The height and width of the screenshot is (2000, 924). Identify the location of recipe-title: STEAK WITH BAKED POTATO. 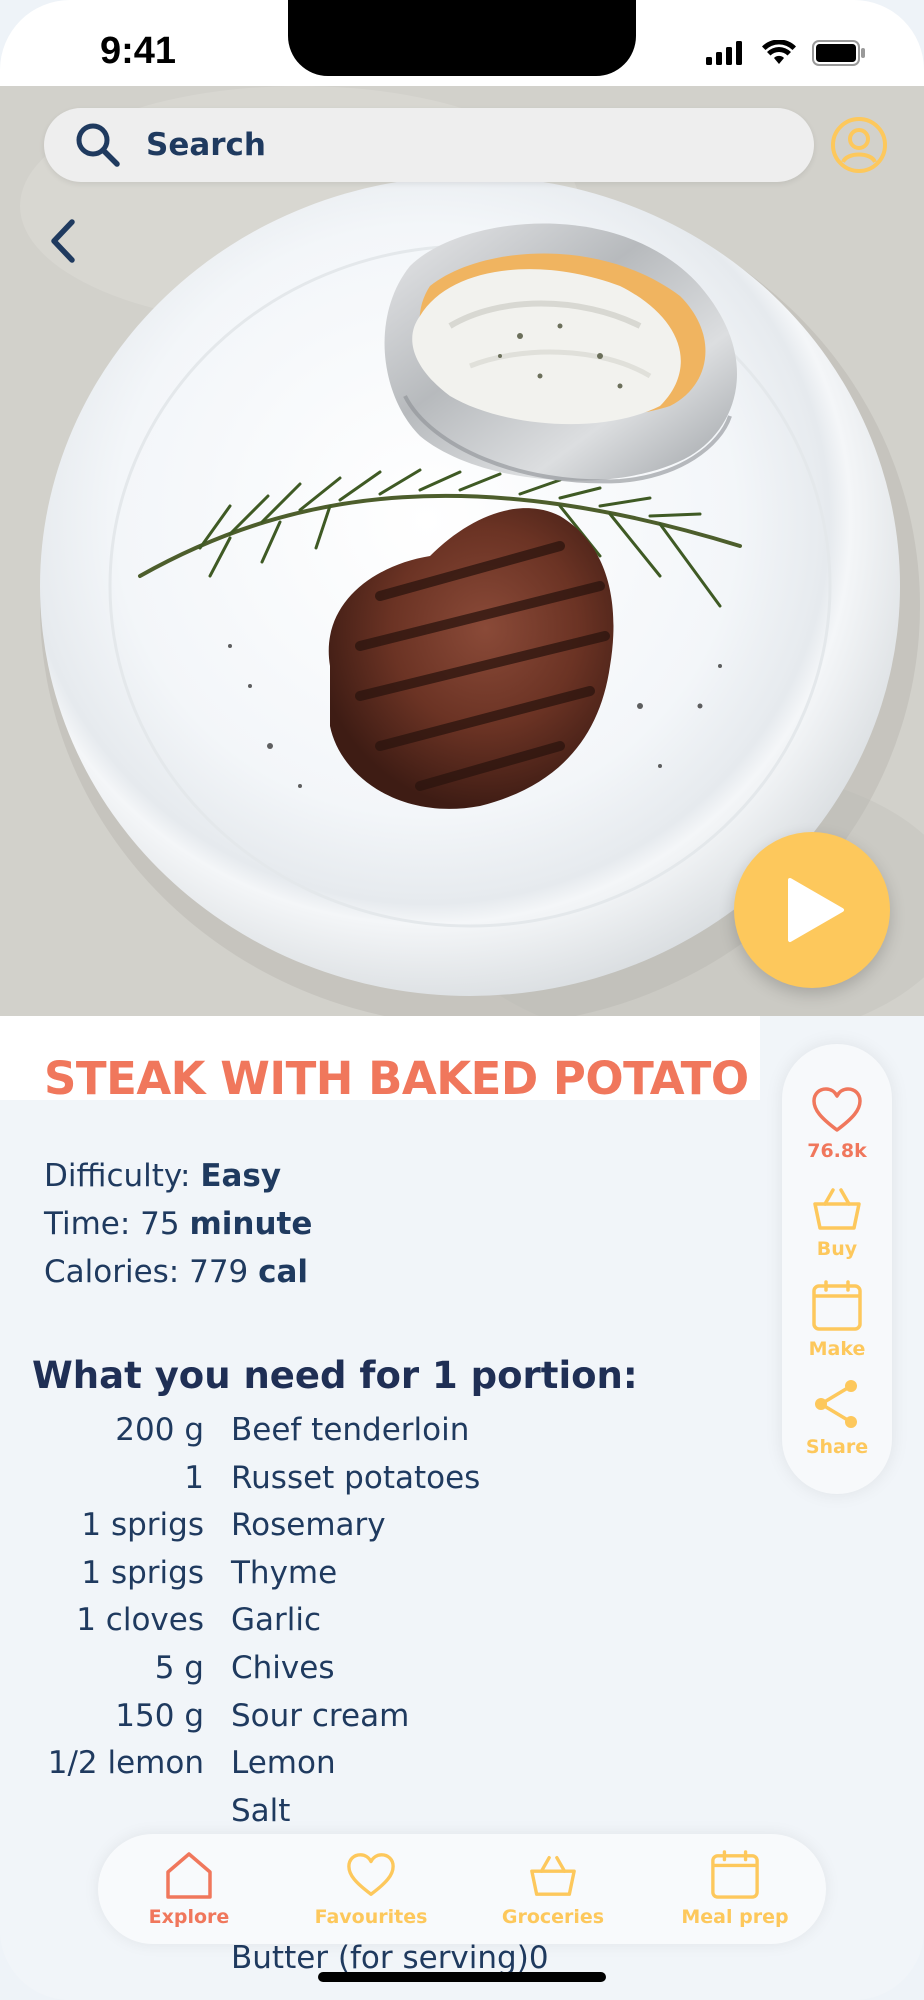
(396, 1078).